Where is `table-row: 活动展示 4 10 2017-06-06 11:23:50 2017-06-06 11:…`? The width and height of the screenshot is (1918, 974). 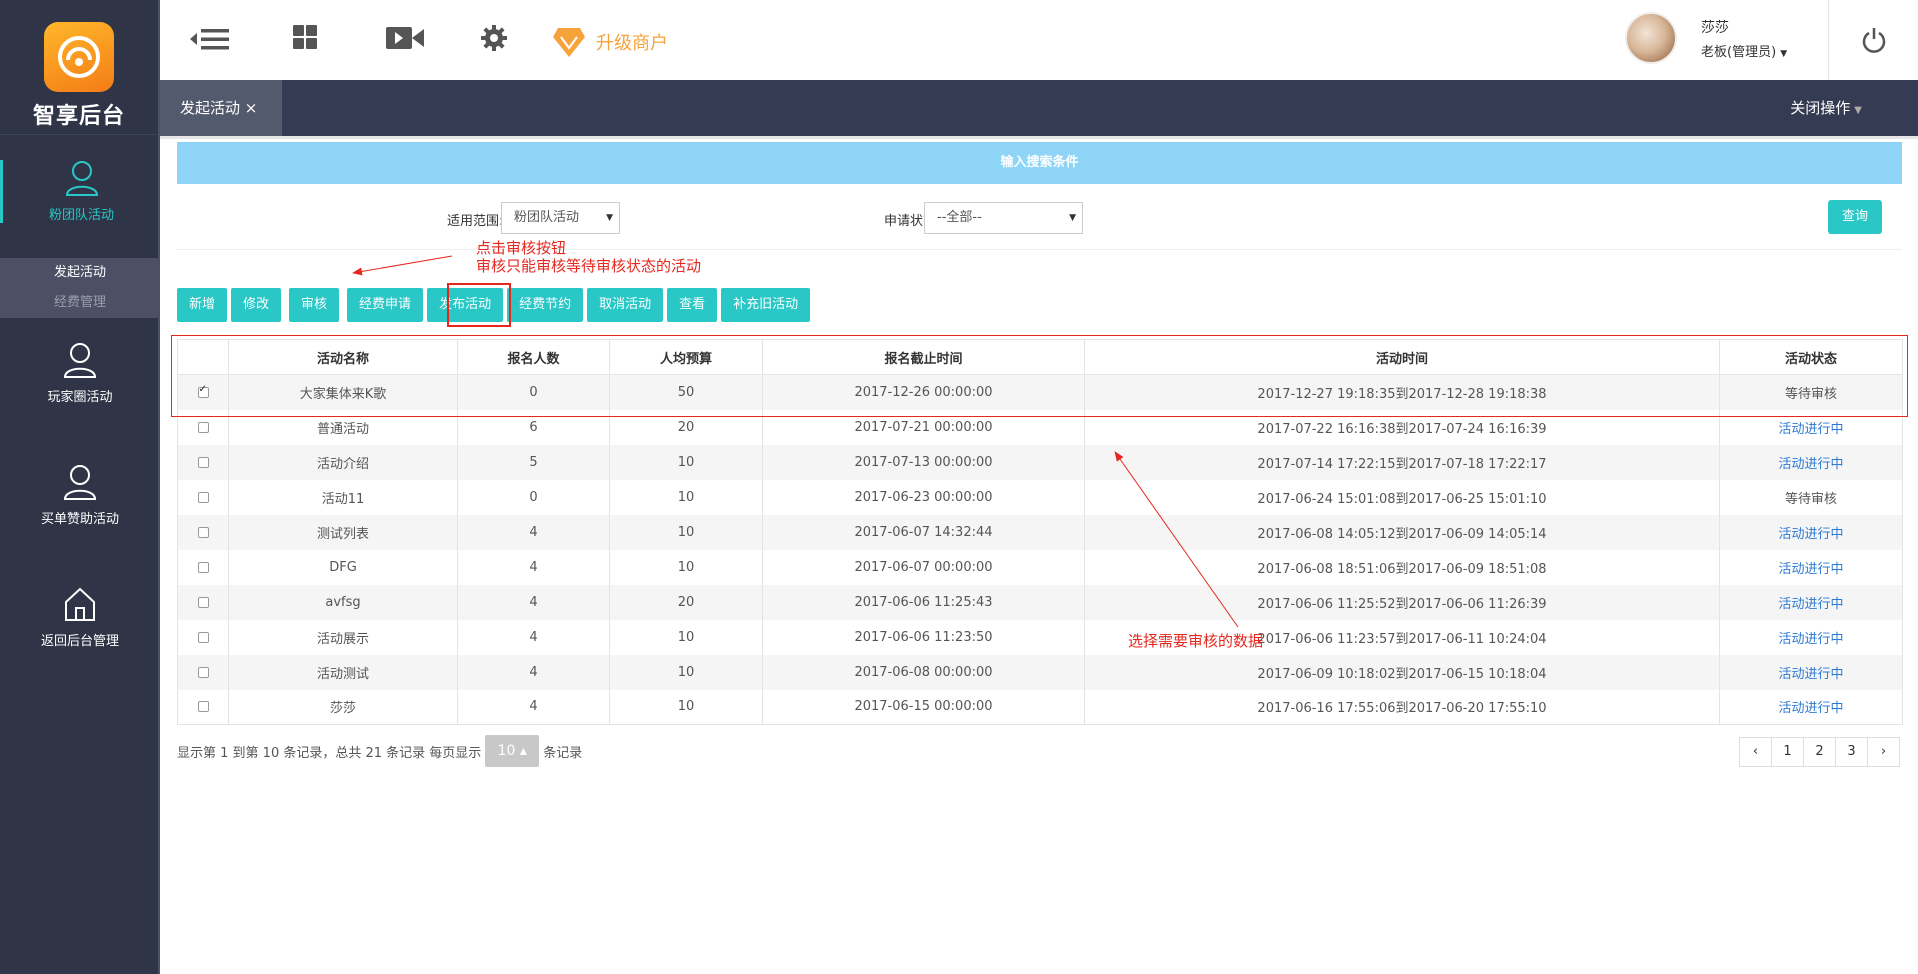
table-row: 活动展示 4 10 2017-06-06 11:23:50 2017-06-06 11:… is located at coordinates (1040, 637).